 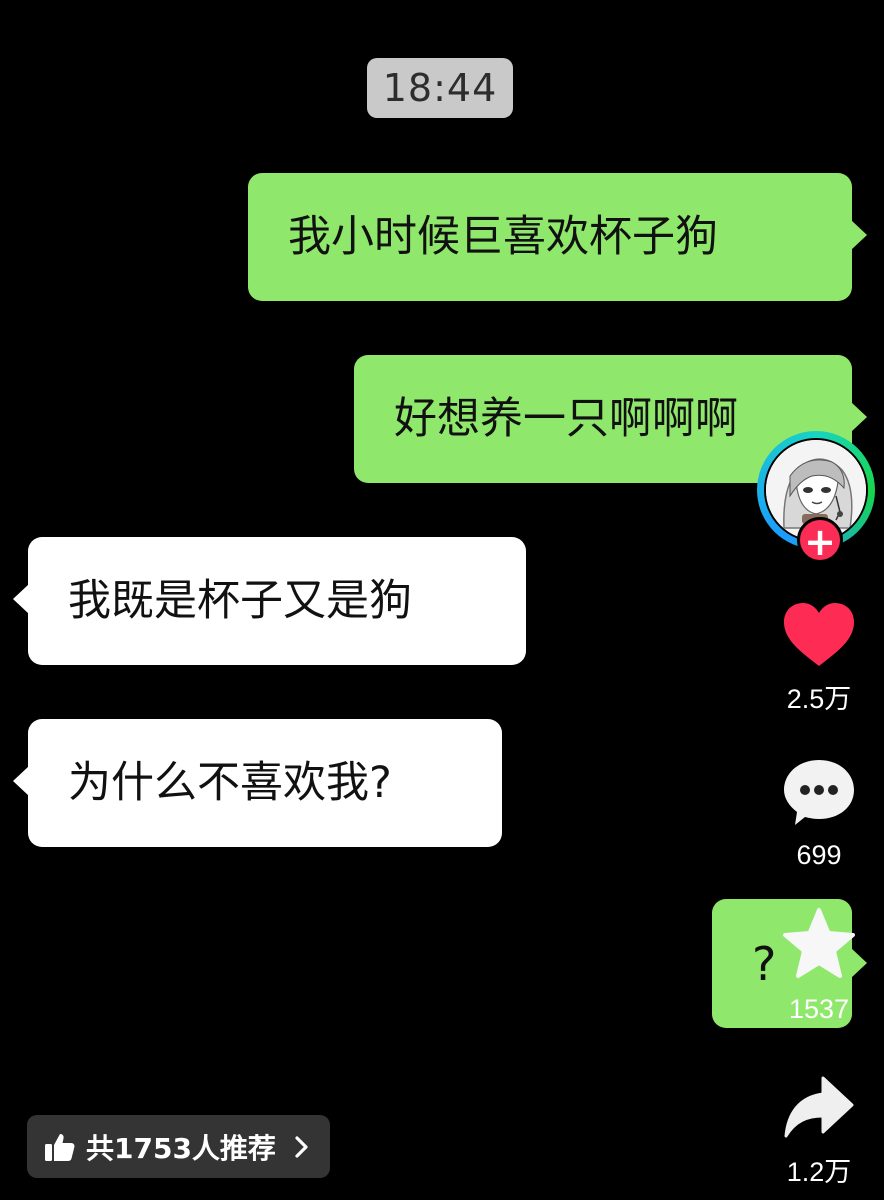 I want to click on message-text: 我既是杯子又是狗, so click(x=240, y=600).